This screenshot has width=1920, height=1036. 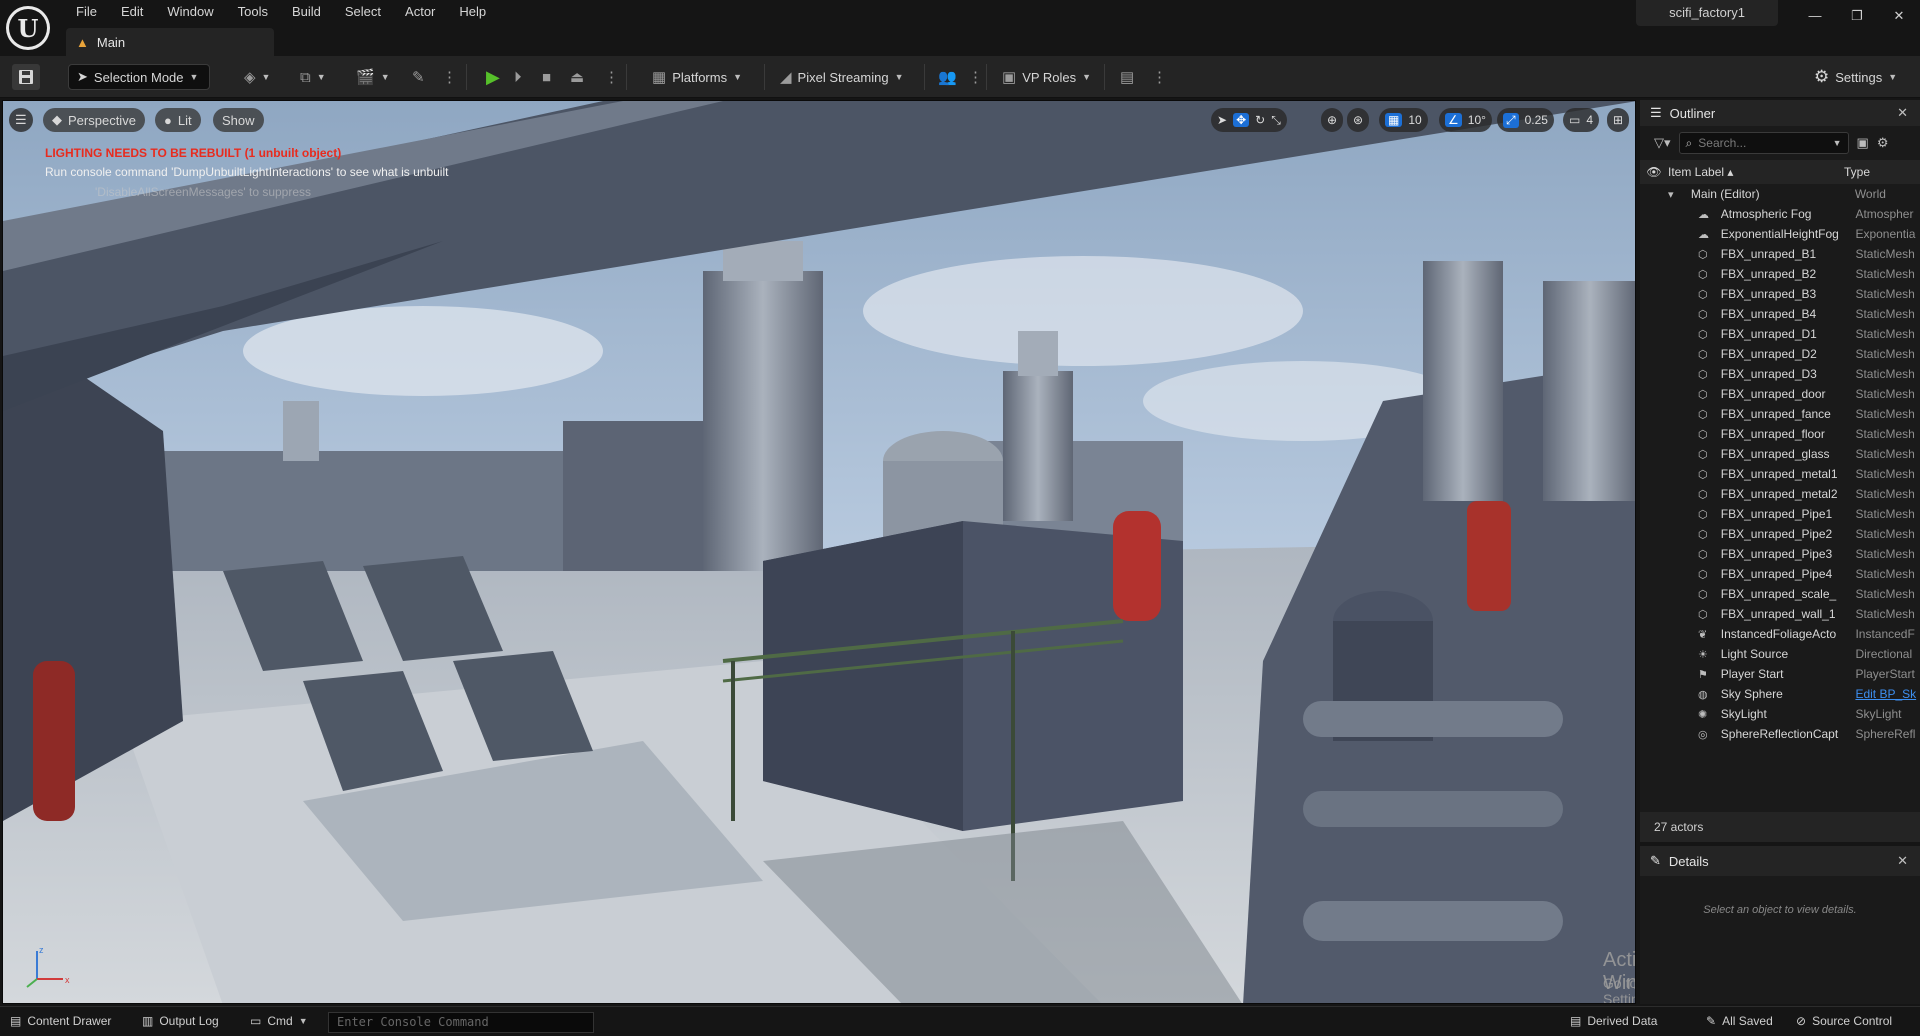 I want to click on move-tool-icon: ✥, so click(x=1241, y=120).